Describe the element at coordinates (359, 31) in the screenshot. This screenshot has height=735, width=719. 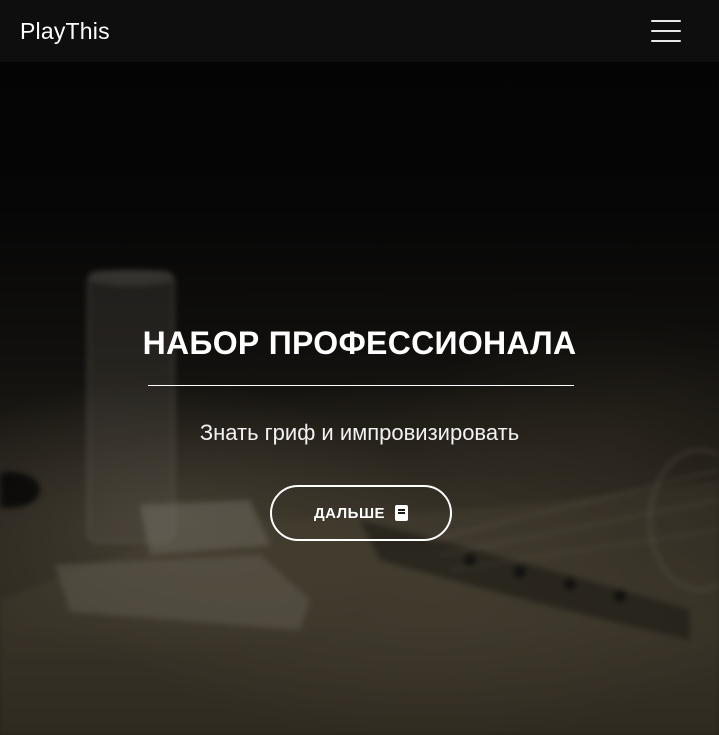
I see `navbar: PlayThis` at that location.